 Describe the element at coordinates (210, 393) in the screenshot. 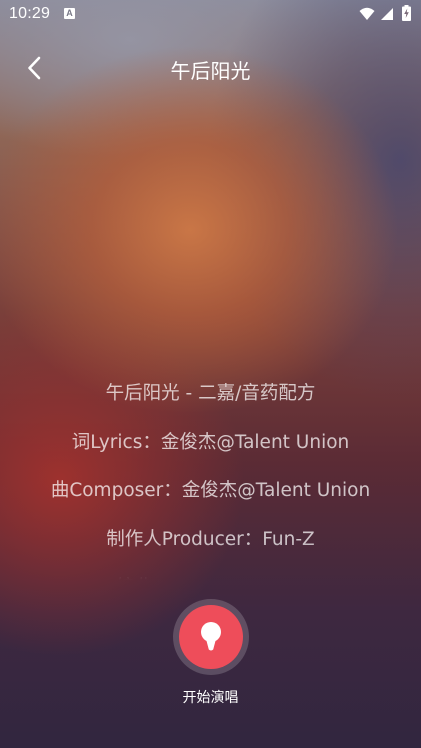

I see `lyric-line: 午后阳光 - 二嘉/音药配方` at that location.